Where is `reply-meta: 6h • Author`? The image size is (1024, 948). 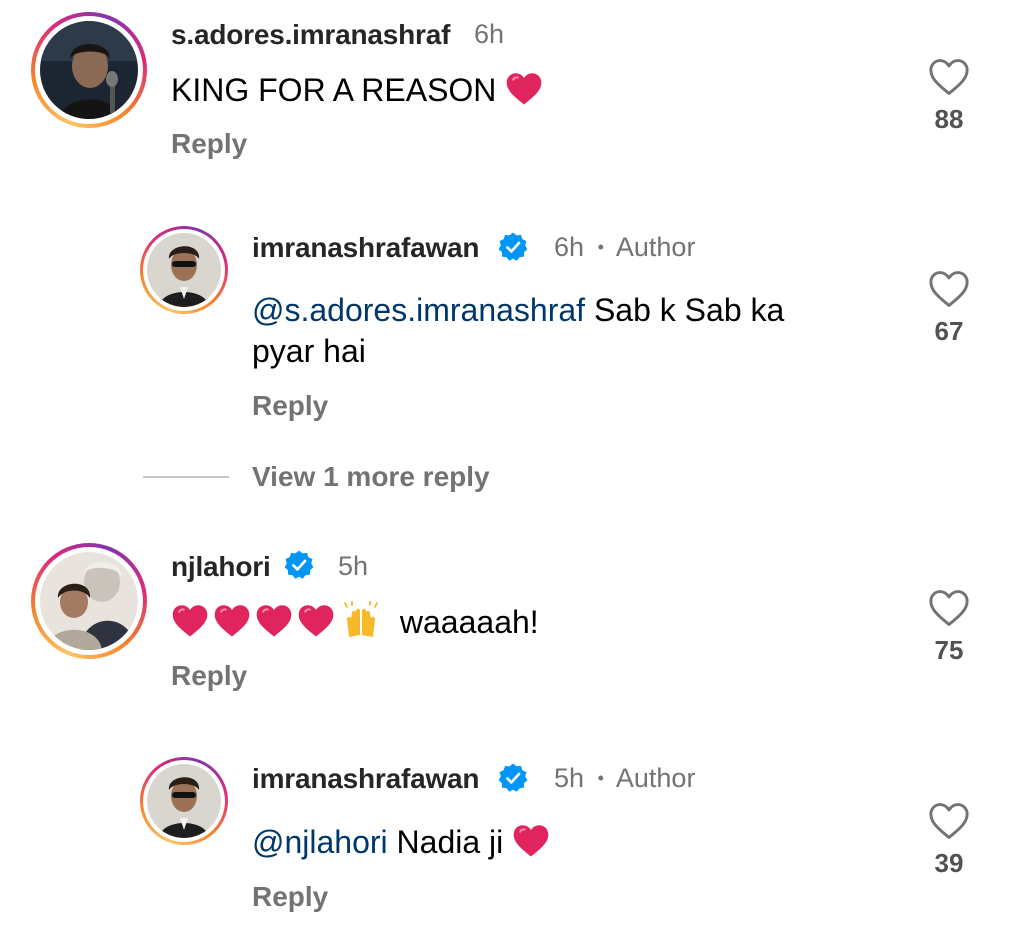
reply-meta: 6h • Author is located at coordinates (624, 247).